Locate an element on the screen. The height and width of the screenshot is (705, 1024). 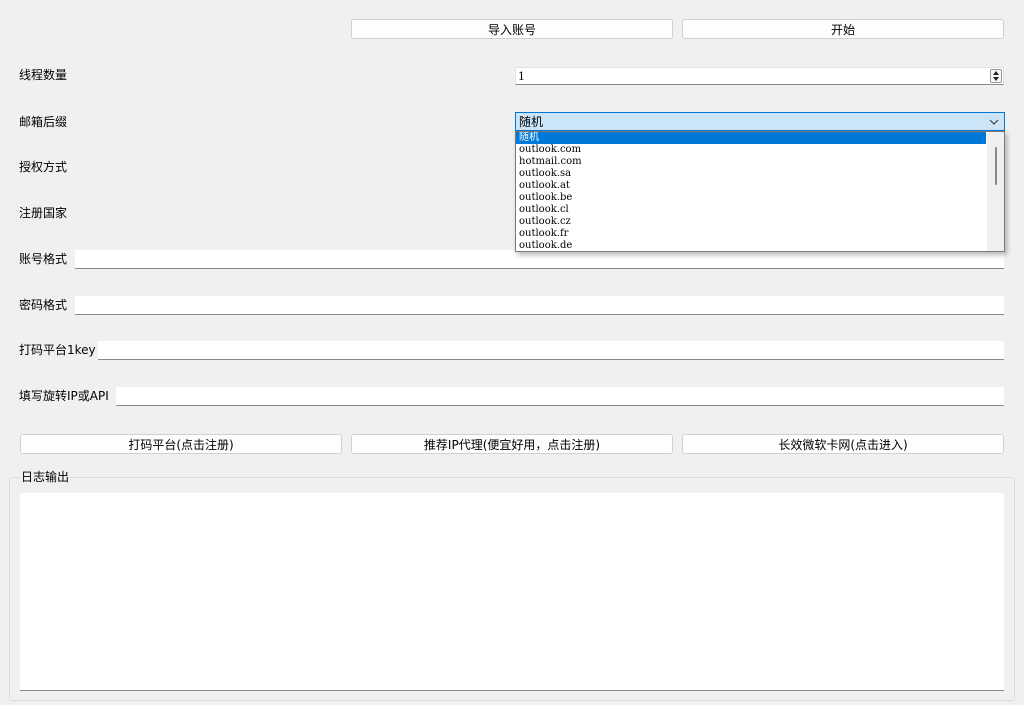
captcha-key-label: 打码平台1key is located at coordinates (57, 350).